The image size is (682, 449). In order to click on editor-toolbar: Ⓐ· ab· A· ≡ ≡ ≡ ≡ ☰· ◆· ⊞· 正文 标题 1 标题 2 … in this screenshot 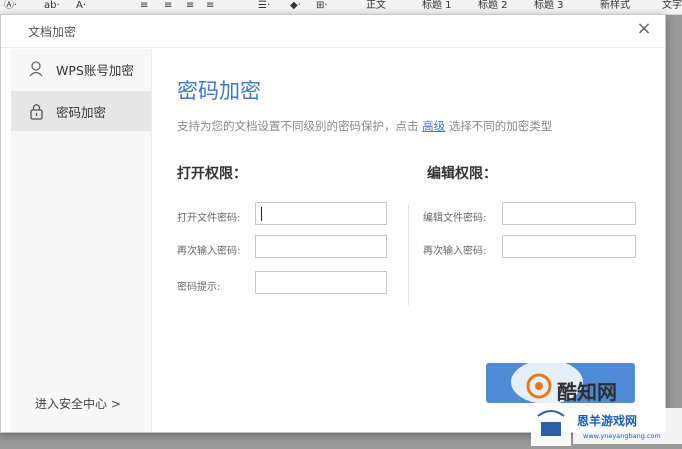, I will do `click(341, 7)`.